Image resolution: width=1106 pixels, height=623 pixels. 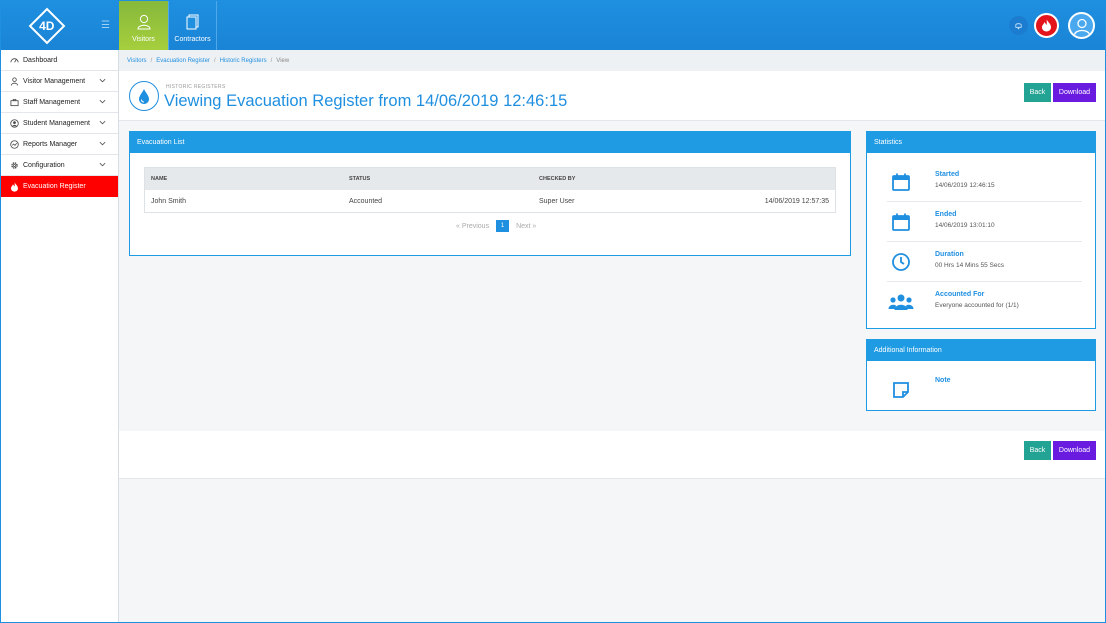 I want to click on sidebar-item-label: Visitor Management, so click(x=54, y=81).